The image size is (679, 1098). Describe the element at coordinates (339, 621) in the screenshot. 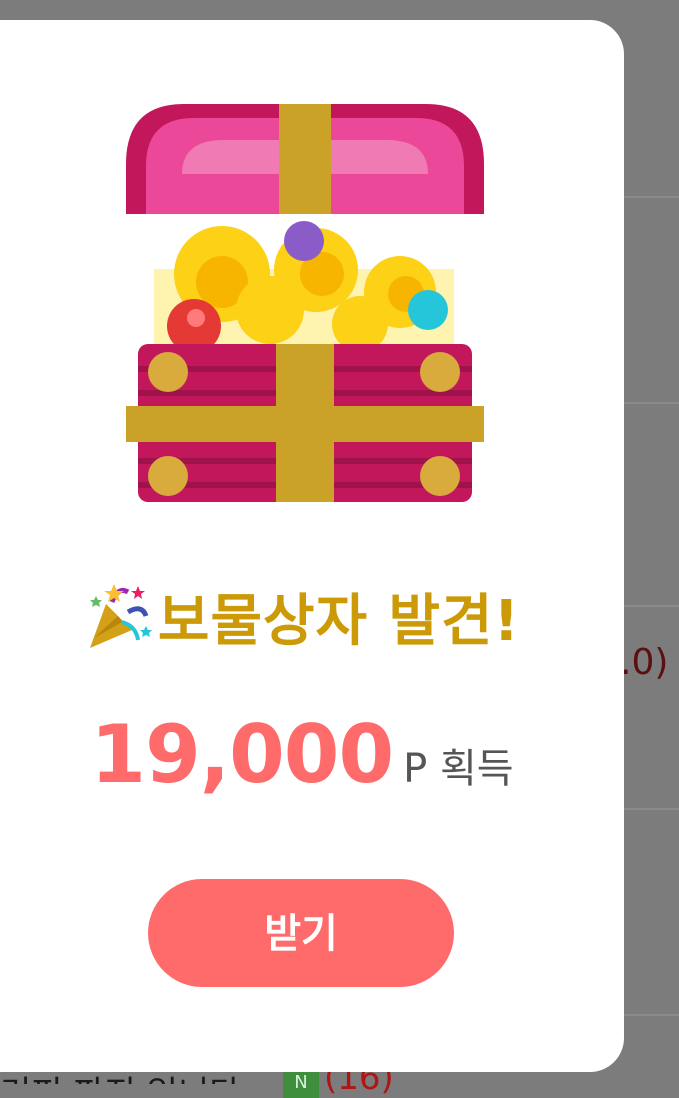

I see `modal-title: 보물상자 발견!` at that location.